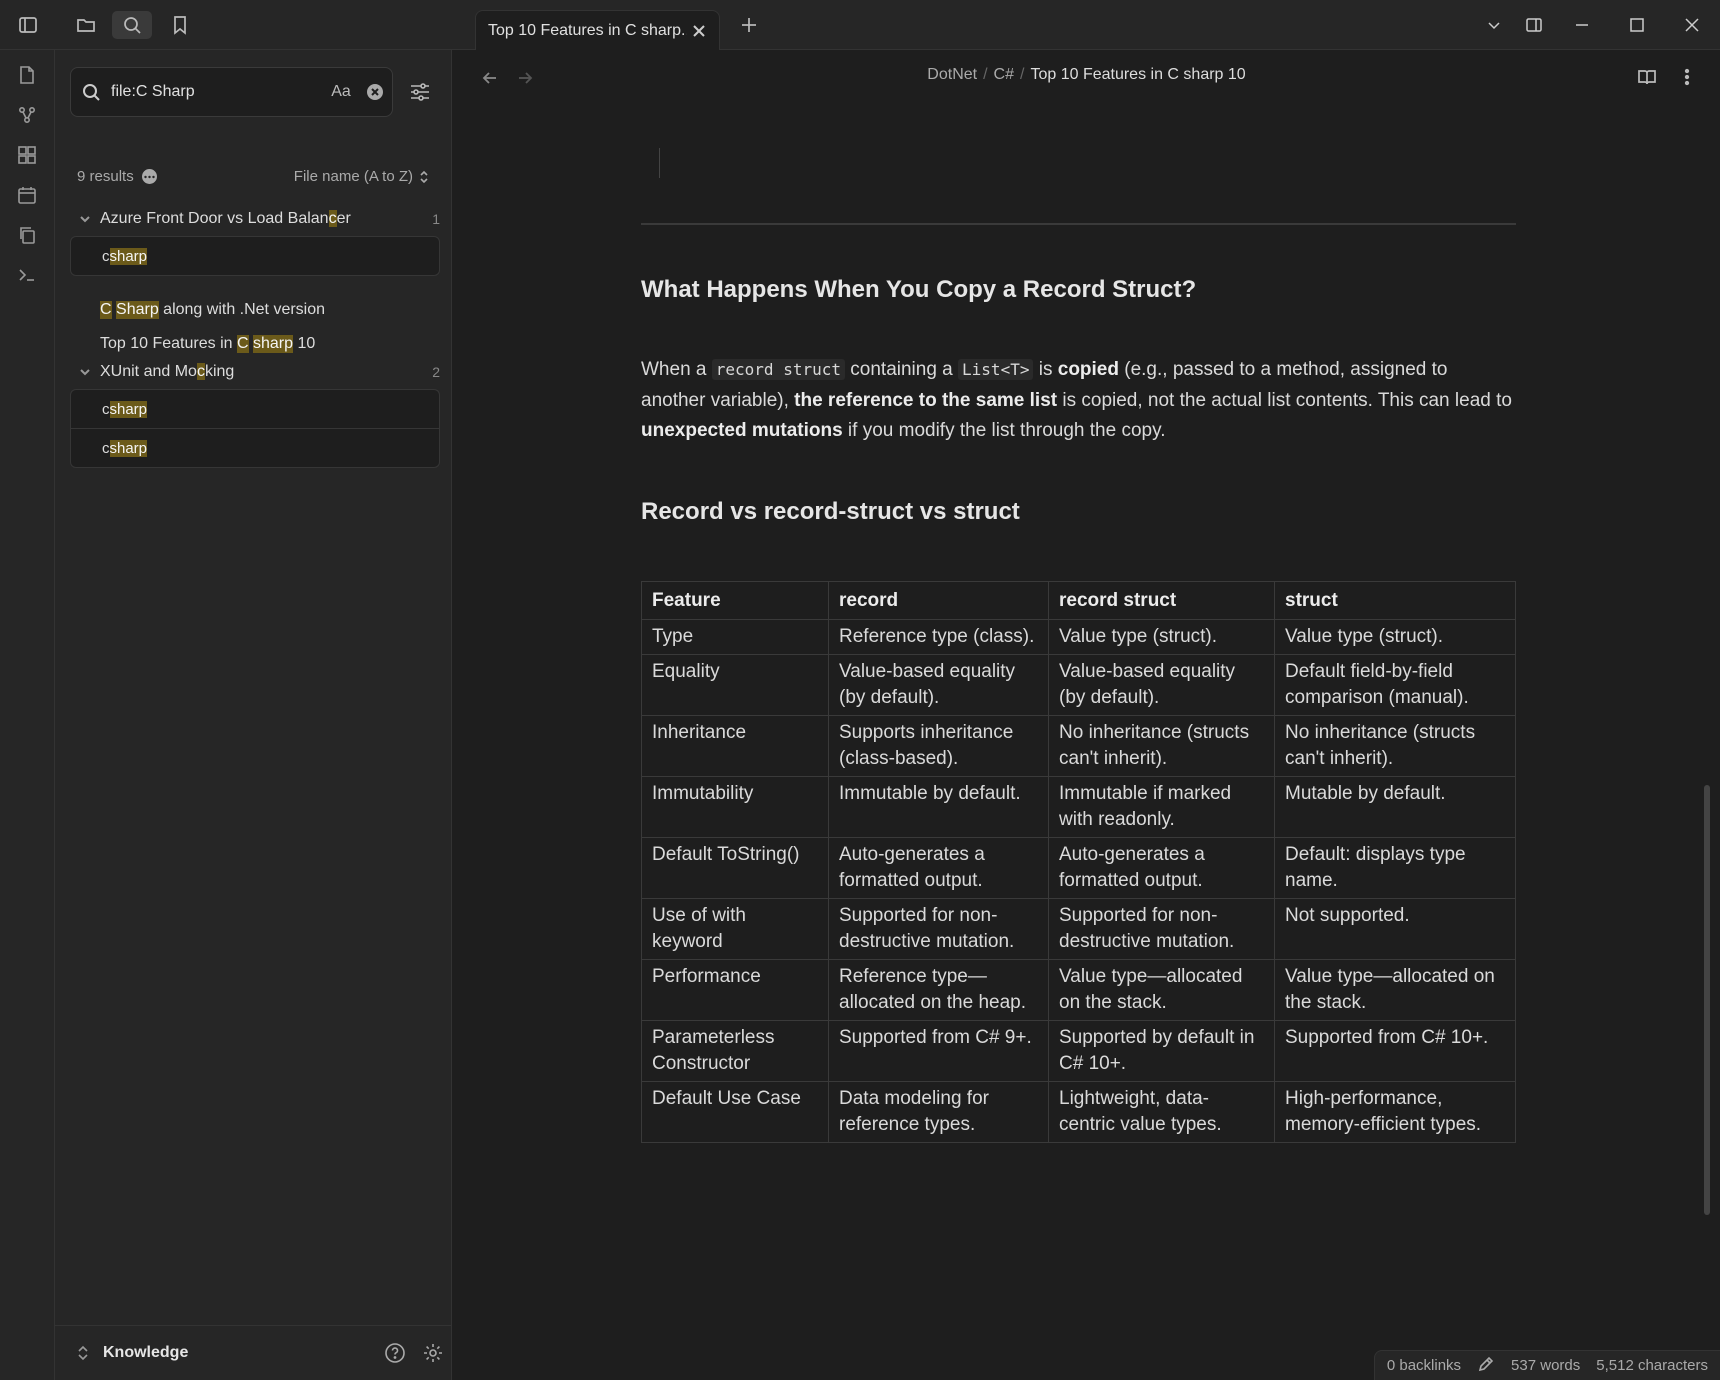 The image size is (1720, 1380). What do you see at coordinates (239, 1353) in the screenshot?
I see `vault-name: Knowledge` at bounding box center [239, 1353].